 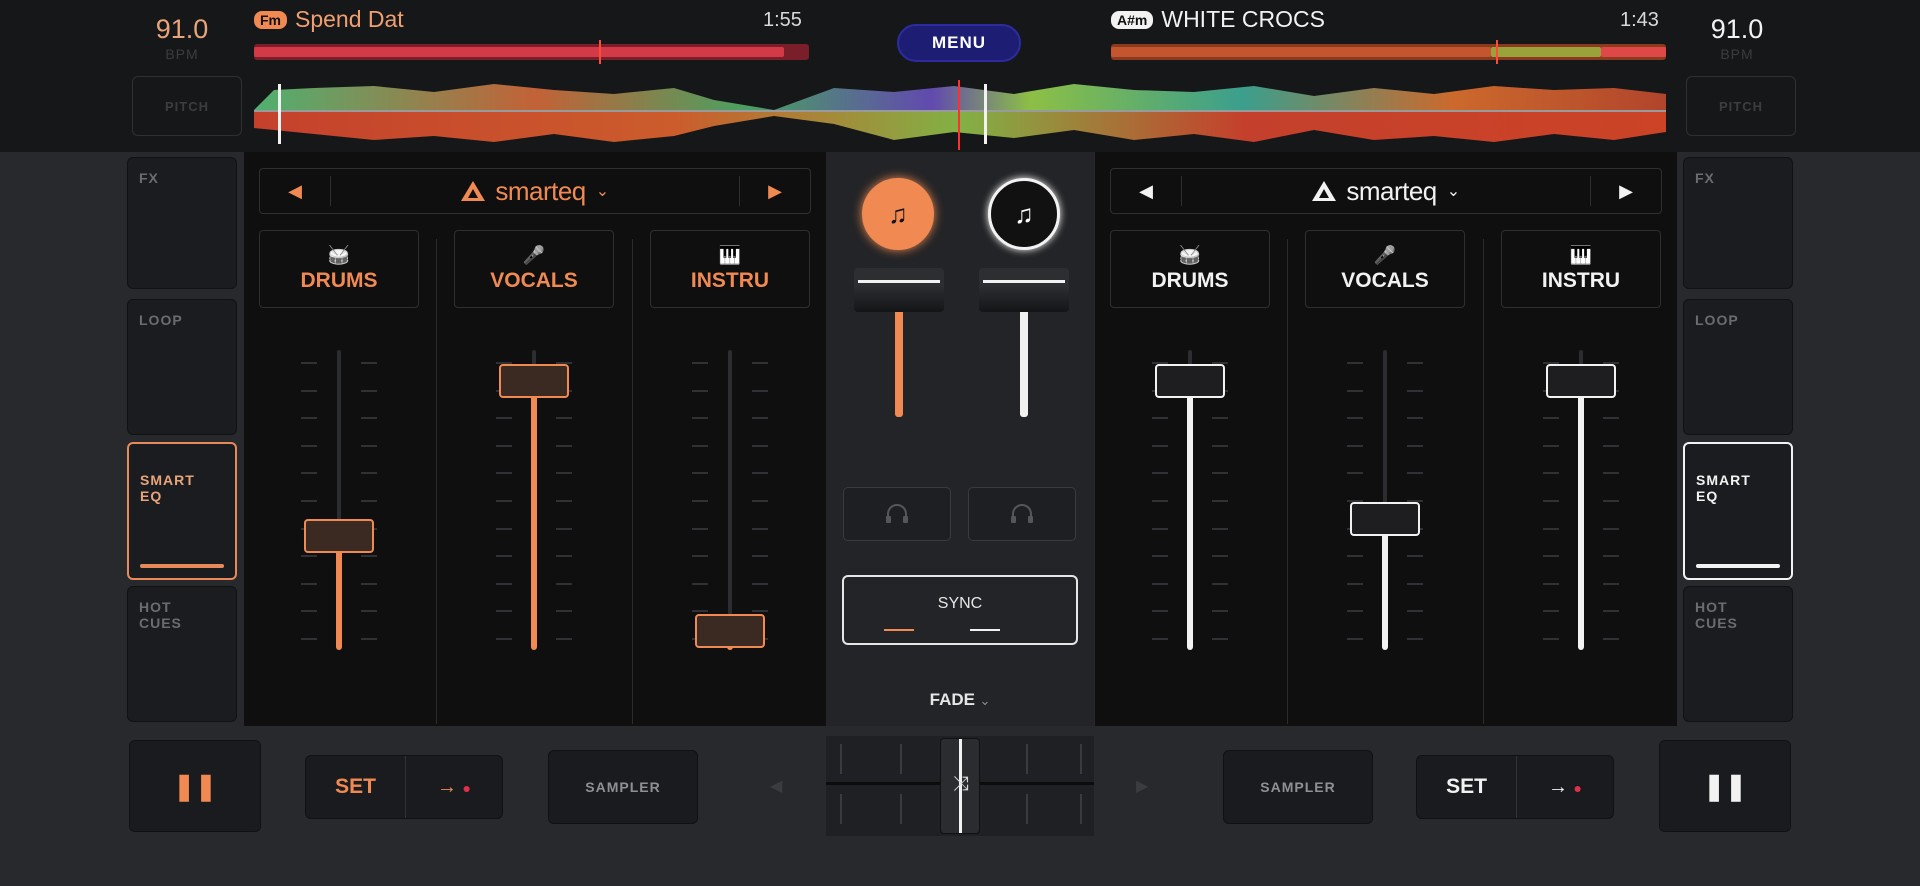 I want to click on main-waveform, so click(x=960, y=115).